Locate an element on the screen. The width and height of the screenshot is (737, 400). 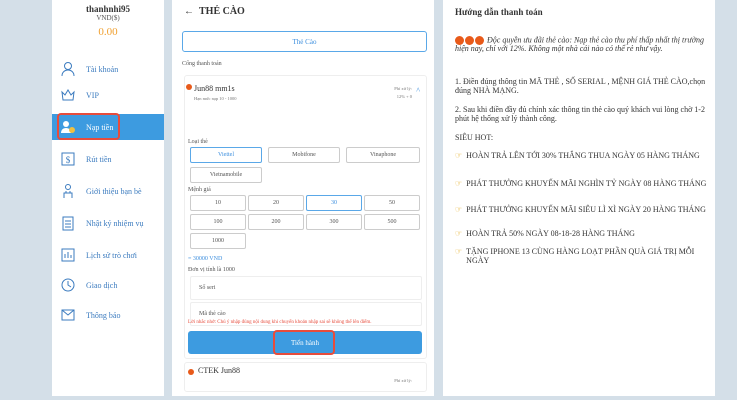
sidebar-item-label: Lịch sử trò chơi is located at coordinates (111, 255).